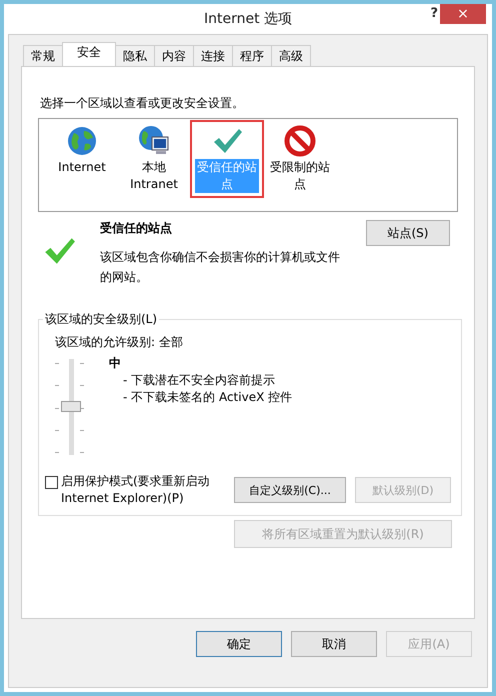 Image resolution: width=496 pixels, height=696 pixels. I want to click on zone-item: Internet, so click(82, 150).